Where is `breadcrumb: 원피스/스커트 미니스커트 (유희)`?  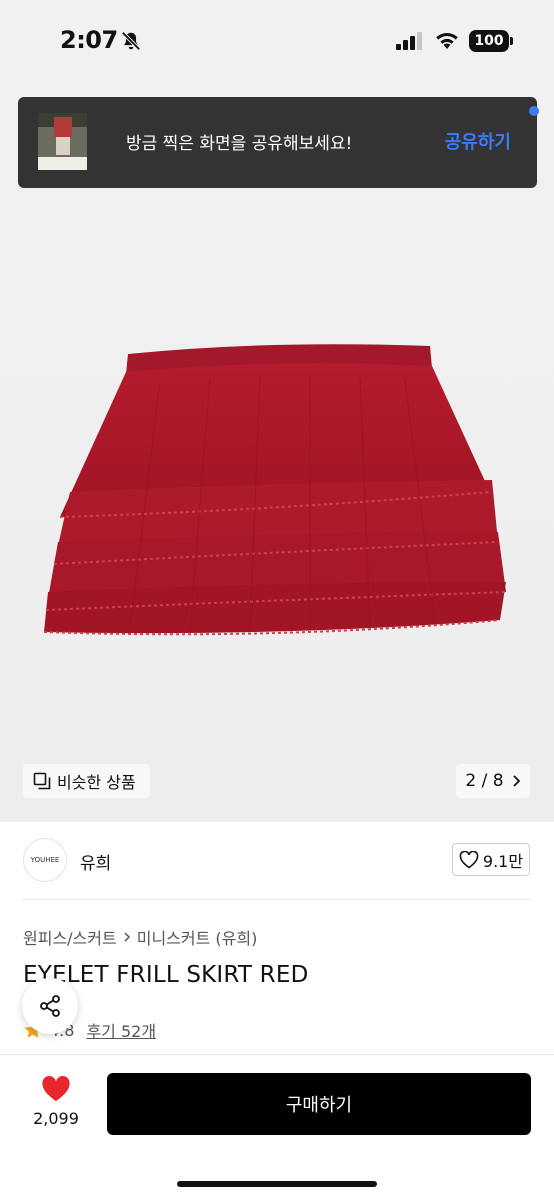
breadcrumb: 원피스/스커트 미니스커트 (유희) is located at coordinates (140, 937).